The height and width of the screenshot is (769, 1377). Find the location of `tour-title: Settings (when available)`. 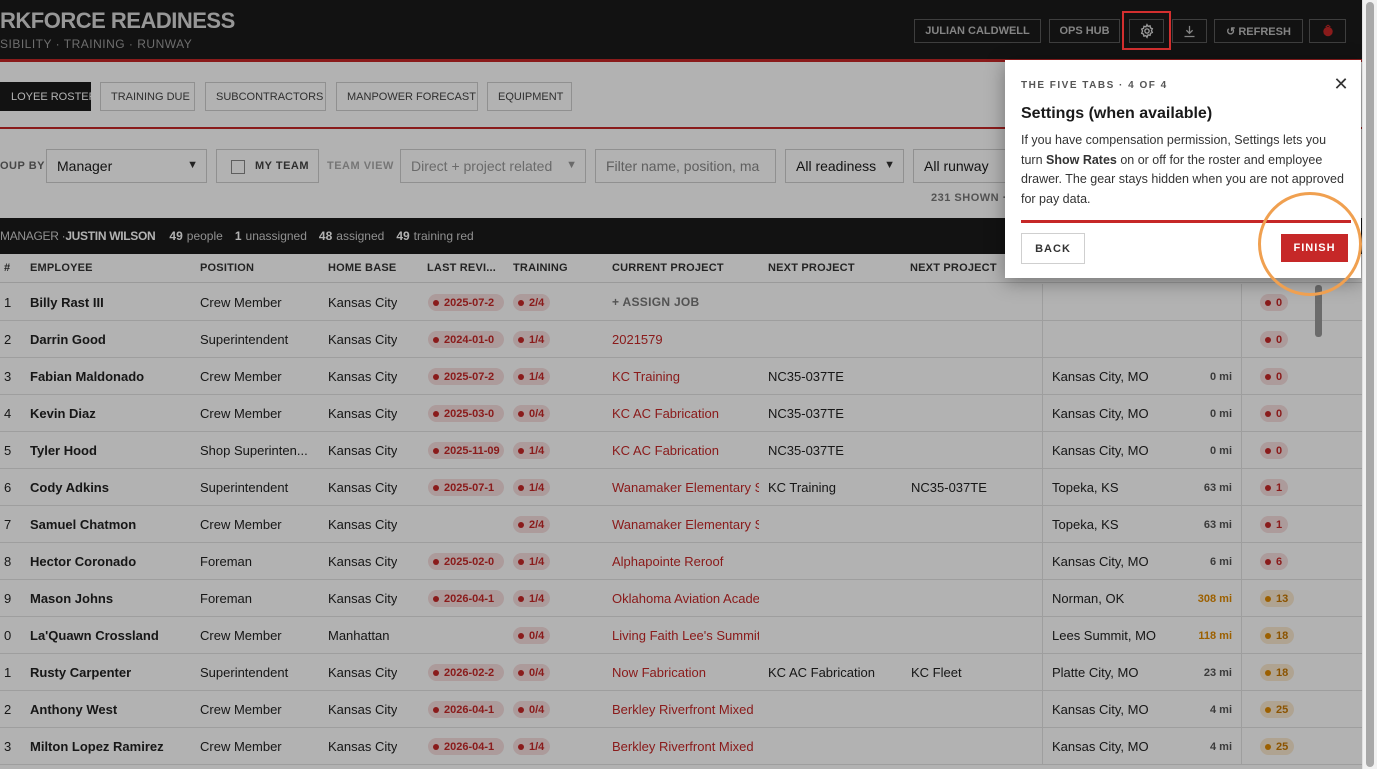

tour-title: Settings (when available) is located at coordinates (1117, 113).